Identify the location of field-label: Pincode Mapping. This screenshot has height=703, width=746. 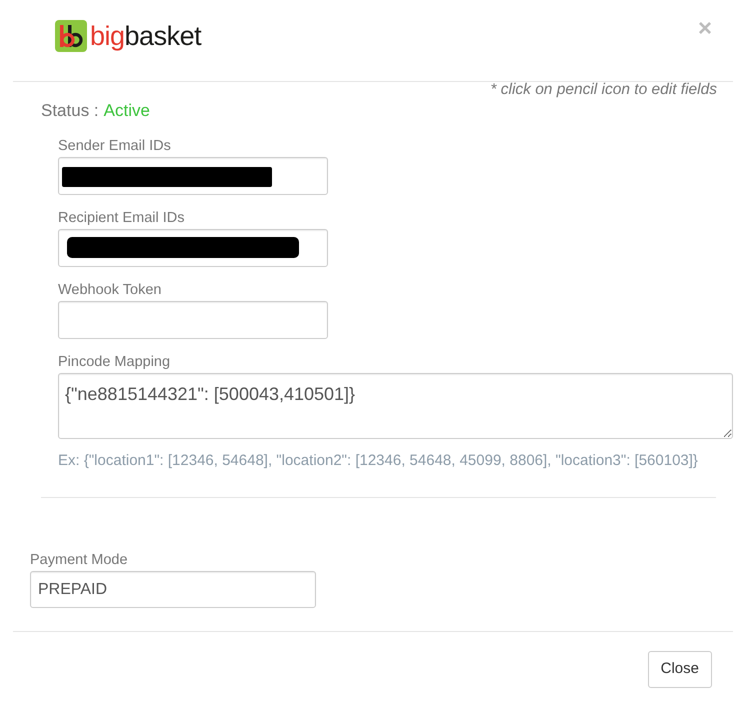
(114, 362).